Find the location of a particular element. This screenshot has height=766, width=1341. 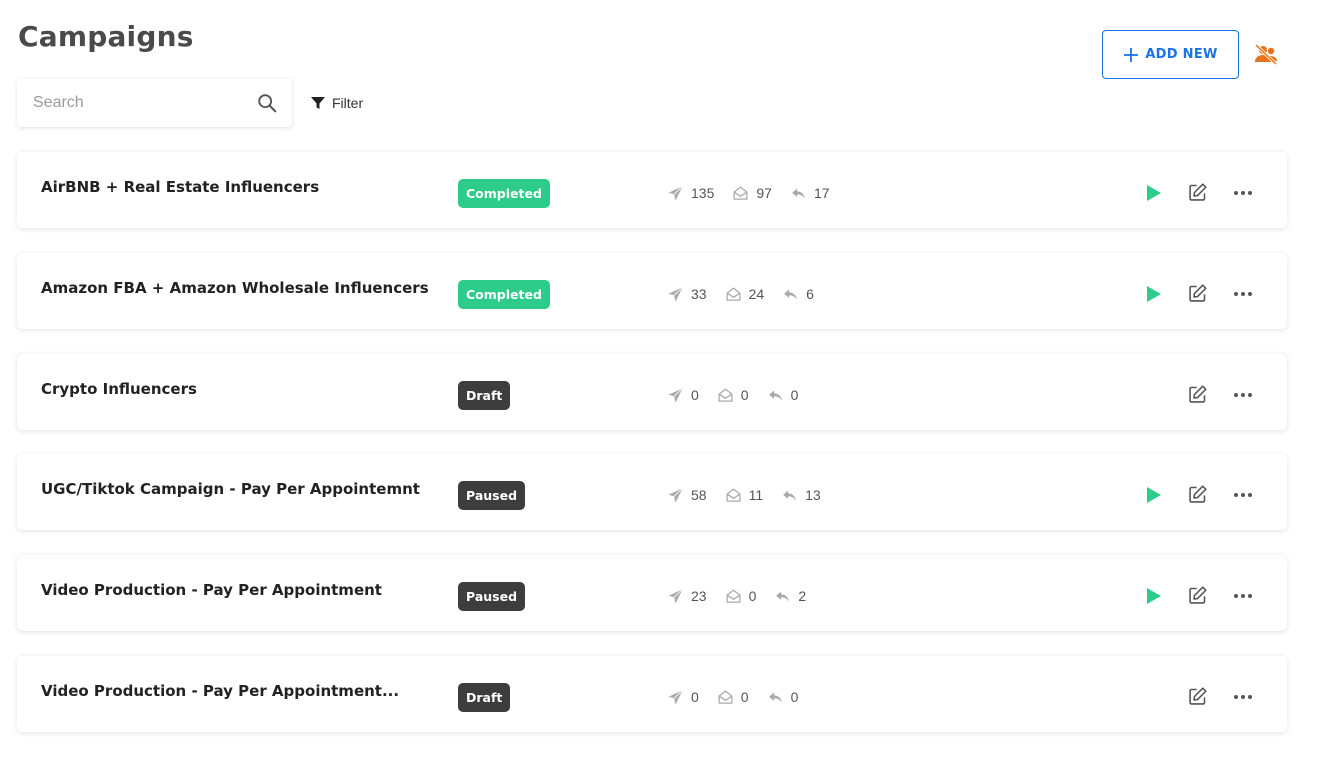

campaign-row: Crypto Influencers Draft 0 0 0 is located at coordinates (652, 392).